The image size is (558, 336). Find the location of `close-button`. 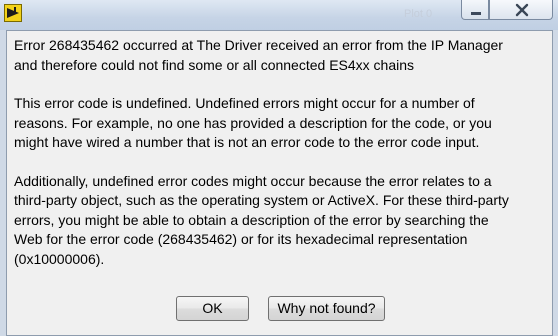

close-button is located at coordinates (521, 10).